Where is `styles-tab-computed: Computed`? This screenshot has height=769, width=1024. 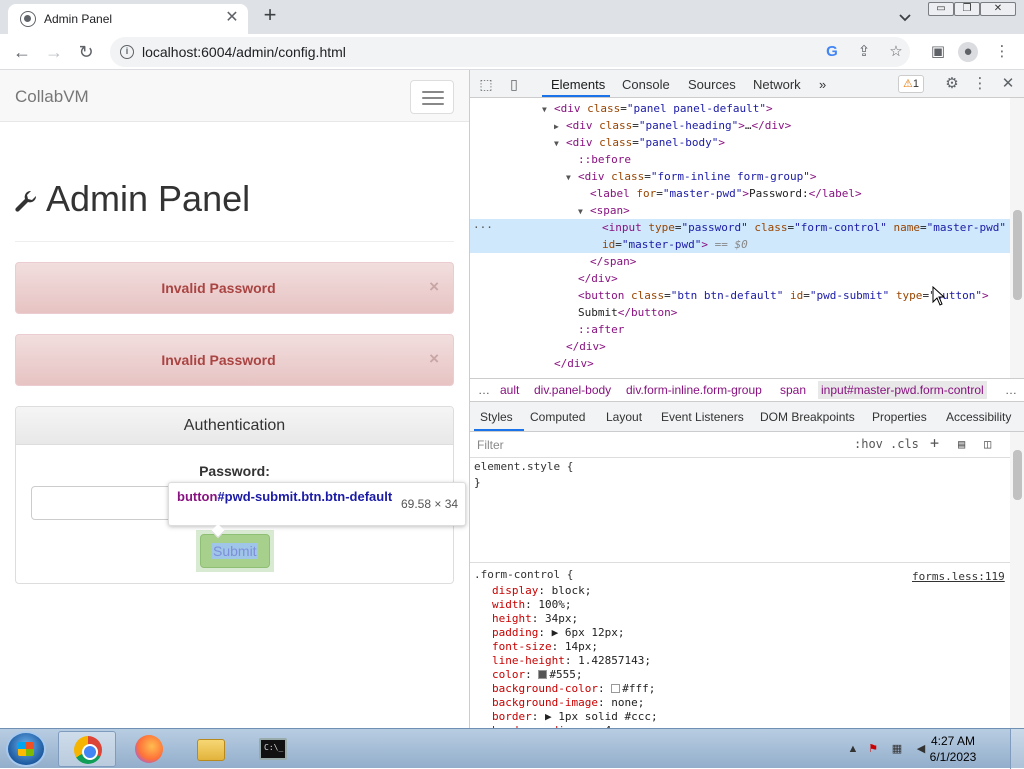
styles-tab-computed: Computed is located at coordinates (557, 417).